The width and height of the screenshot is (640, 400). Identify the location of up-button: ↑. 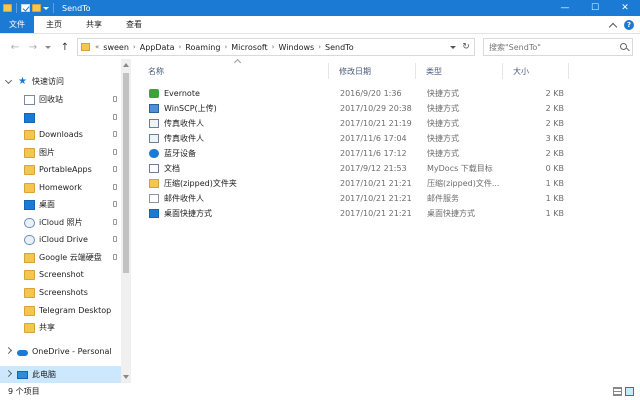
(65, 47).